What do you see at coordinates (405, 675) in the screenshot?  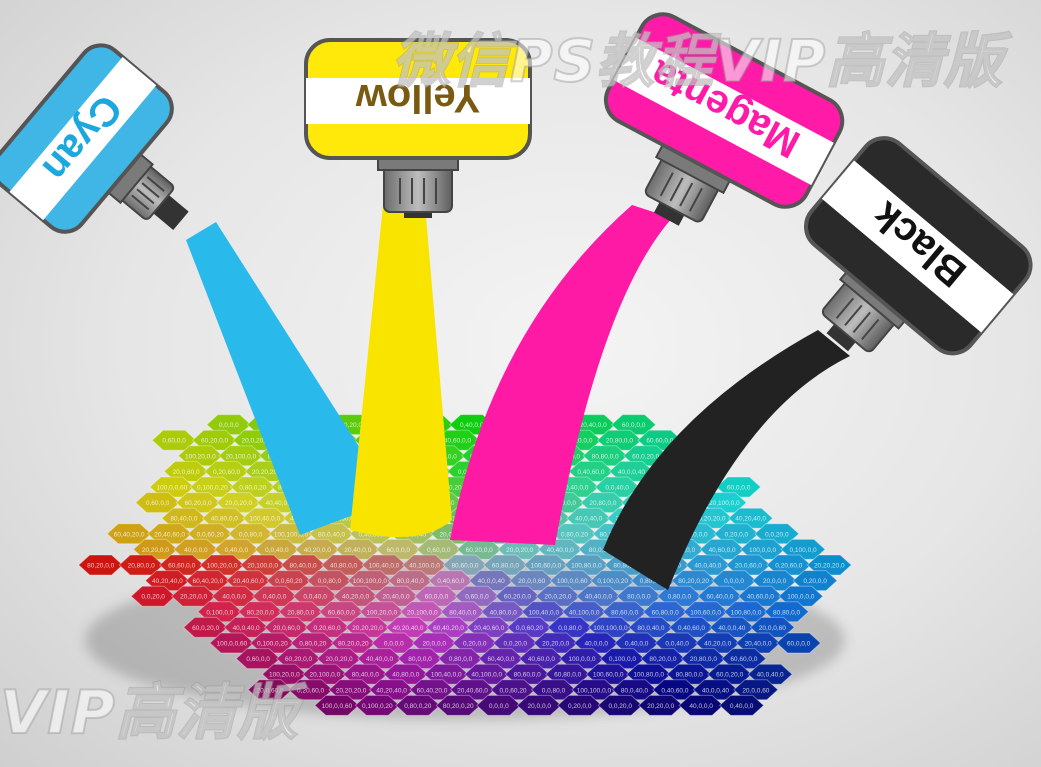 I see `swatch-value-label: 40,80,0,0` at bounding box center [405, 675].